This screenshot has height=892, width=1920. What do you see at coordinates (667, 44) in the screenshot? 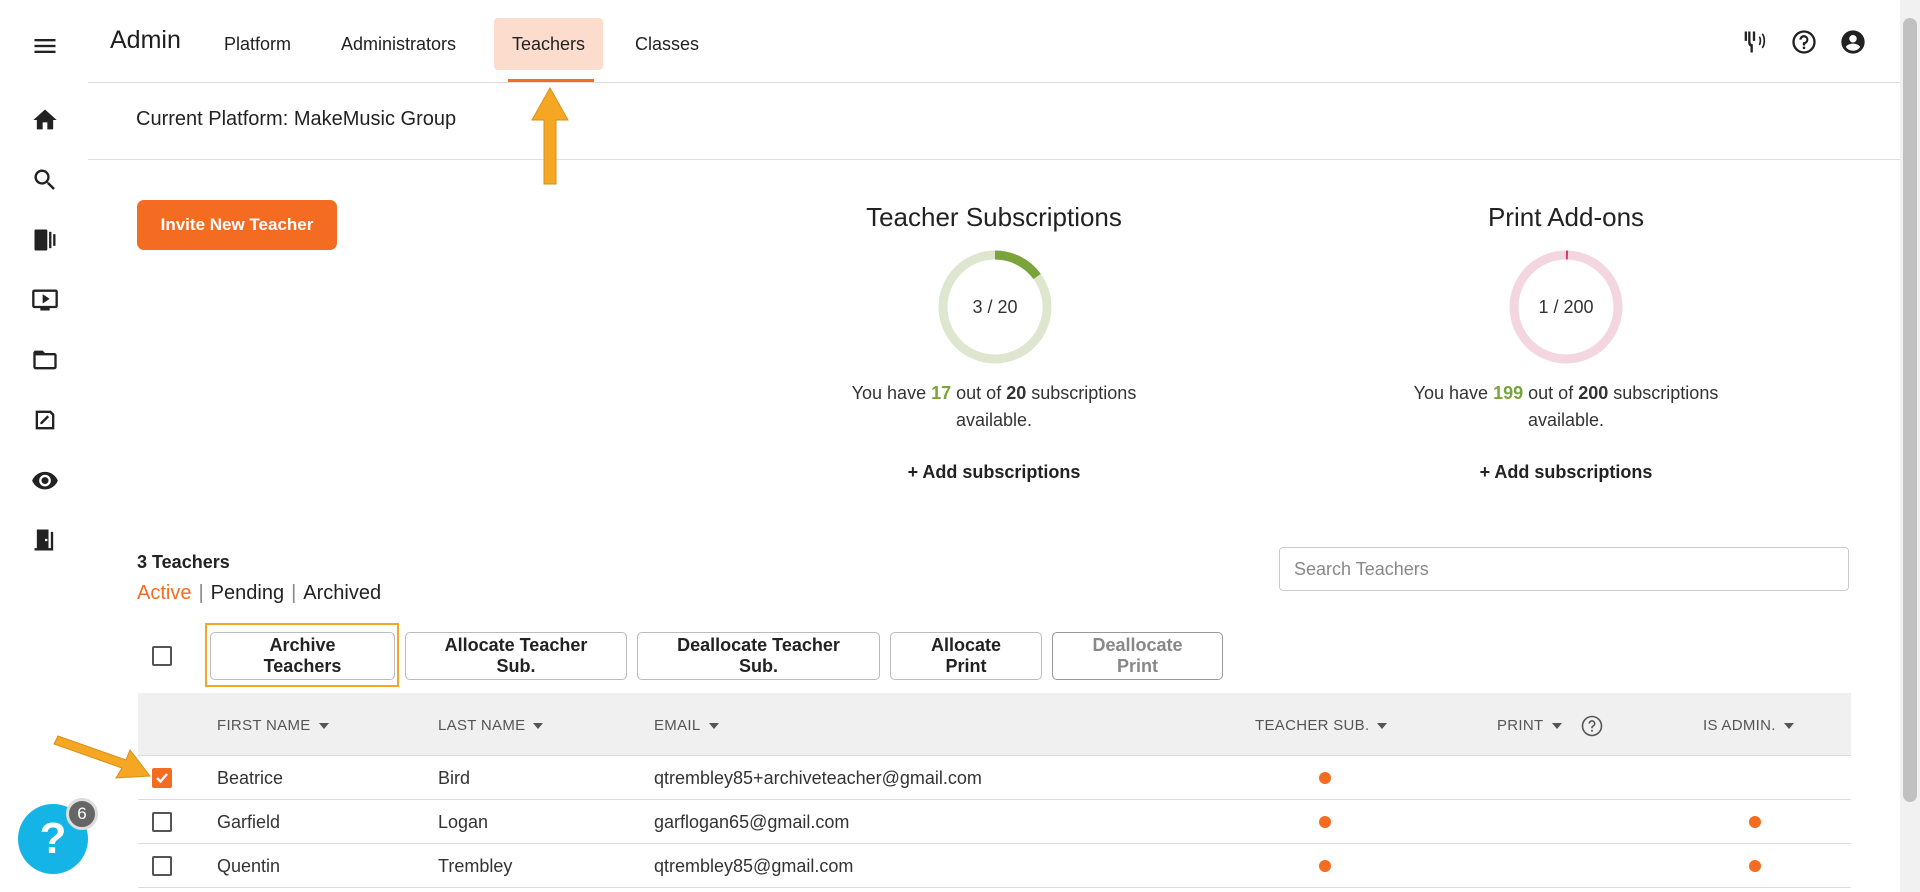
I see `tab-classes: Classes` at bounding box center [667, 44].